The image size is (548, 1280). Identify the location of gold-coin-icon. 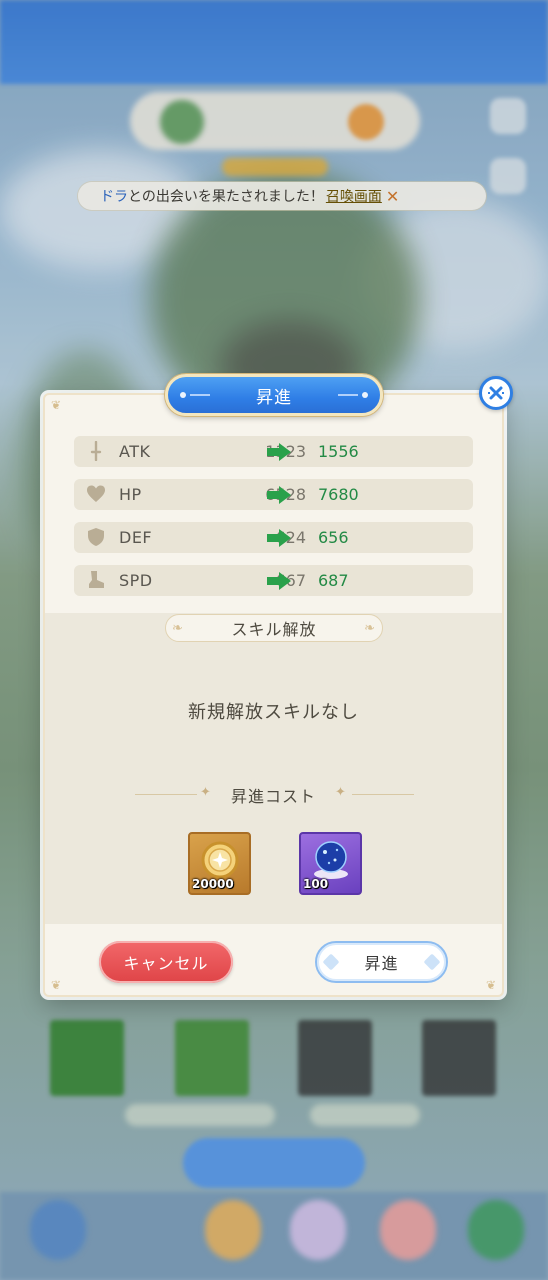
(220, 860).